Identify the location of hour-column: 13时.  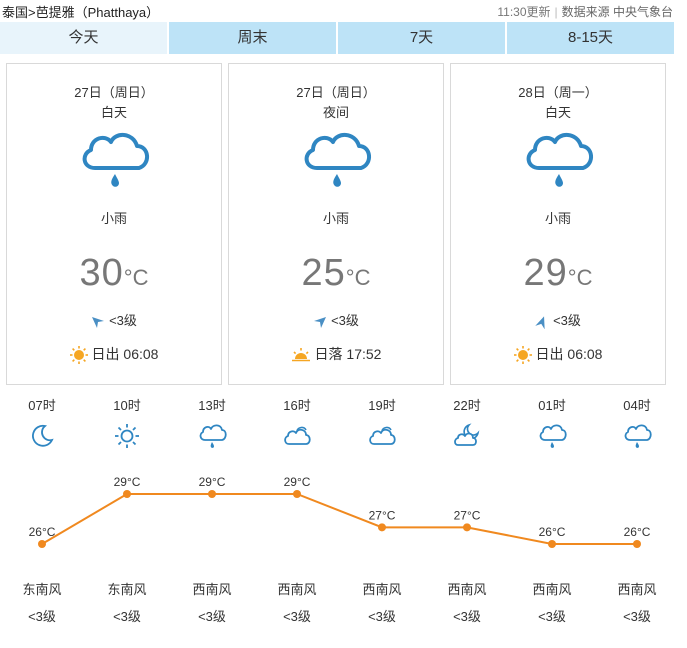
(212, 423).